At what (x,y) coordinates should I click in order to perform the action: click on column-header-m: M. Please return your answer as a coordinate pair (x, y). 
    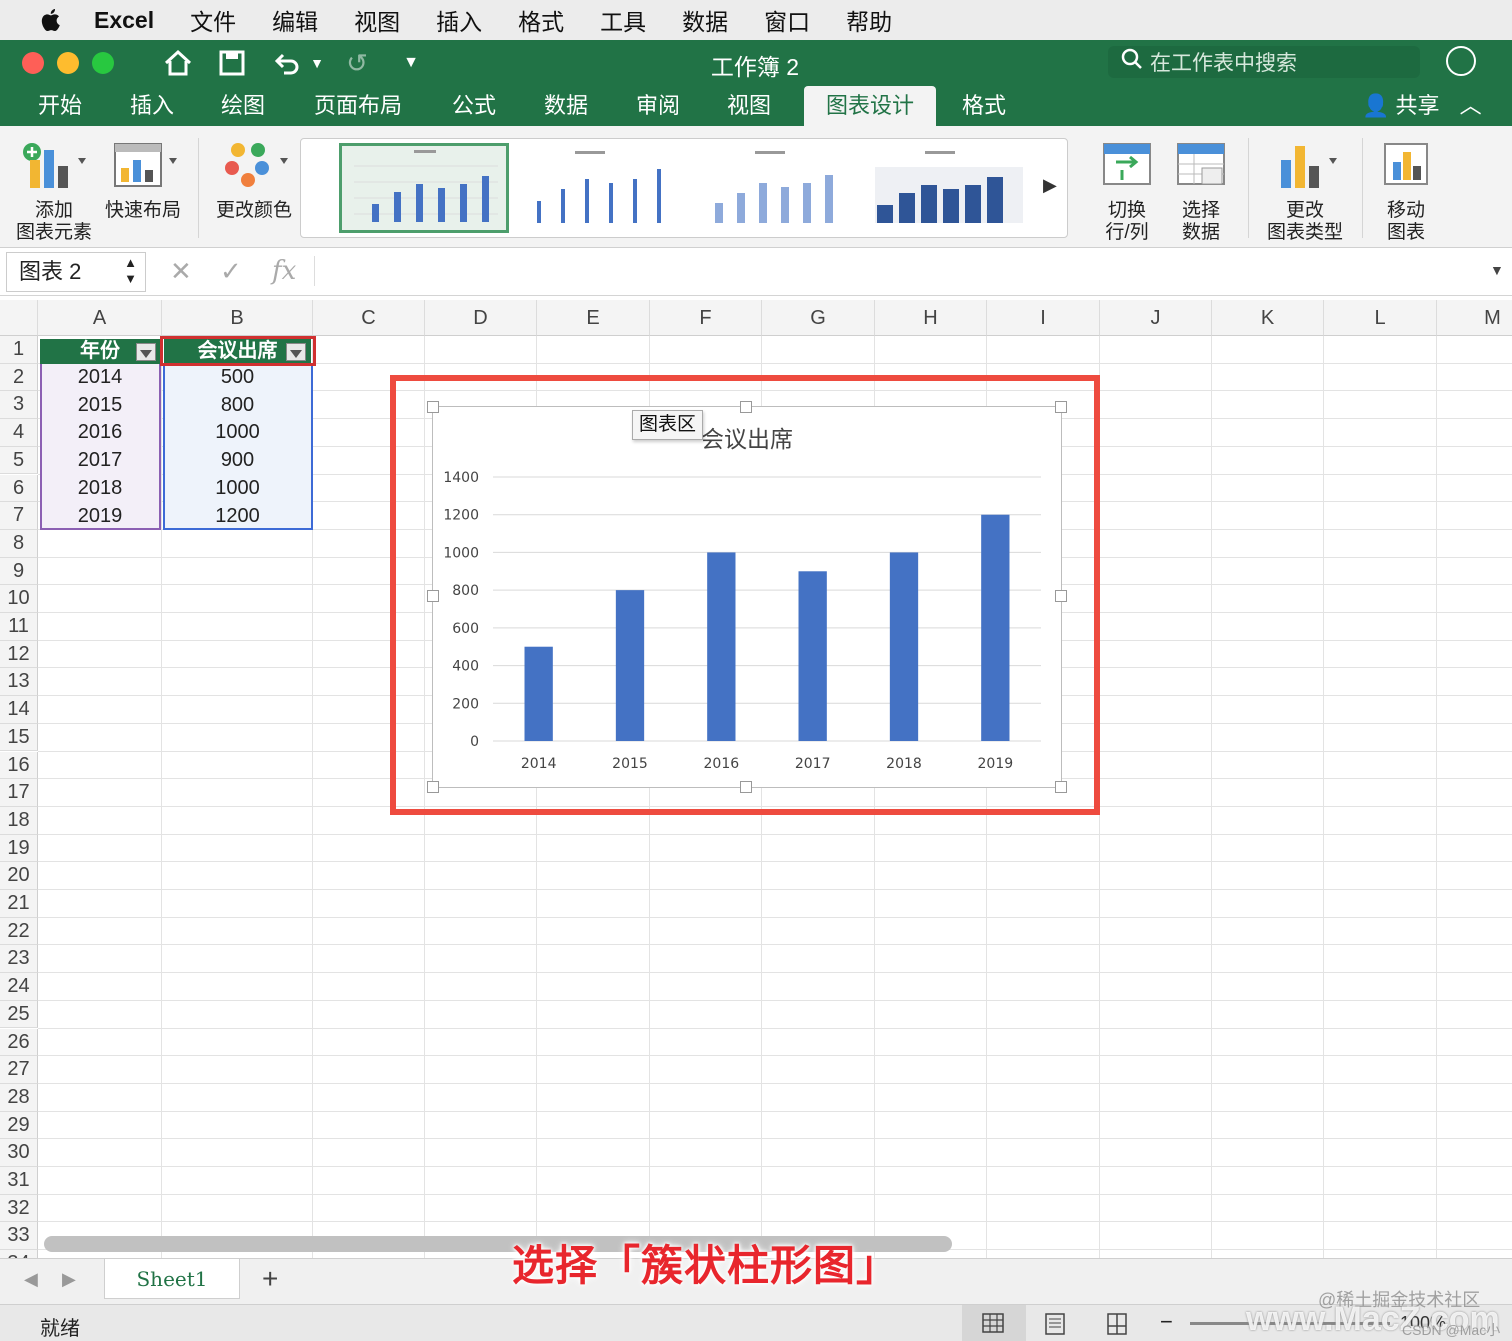
    Looking at the image, I should click on (1474, 318).